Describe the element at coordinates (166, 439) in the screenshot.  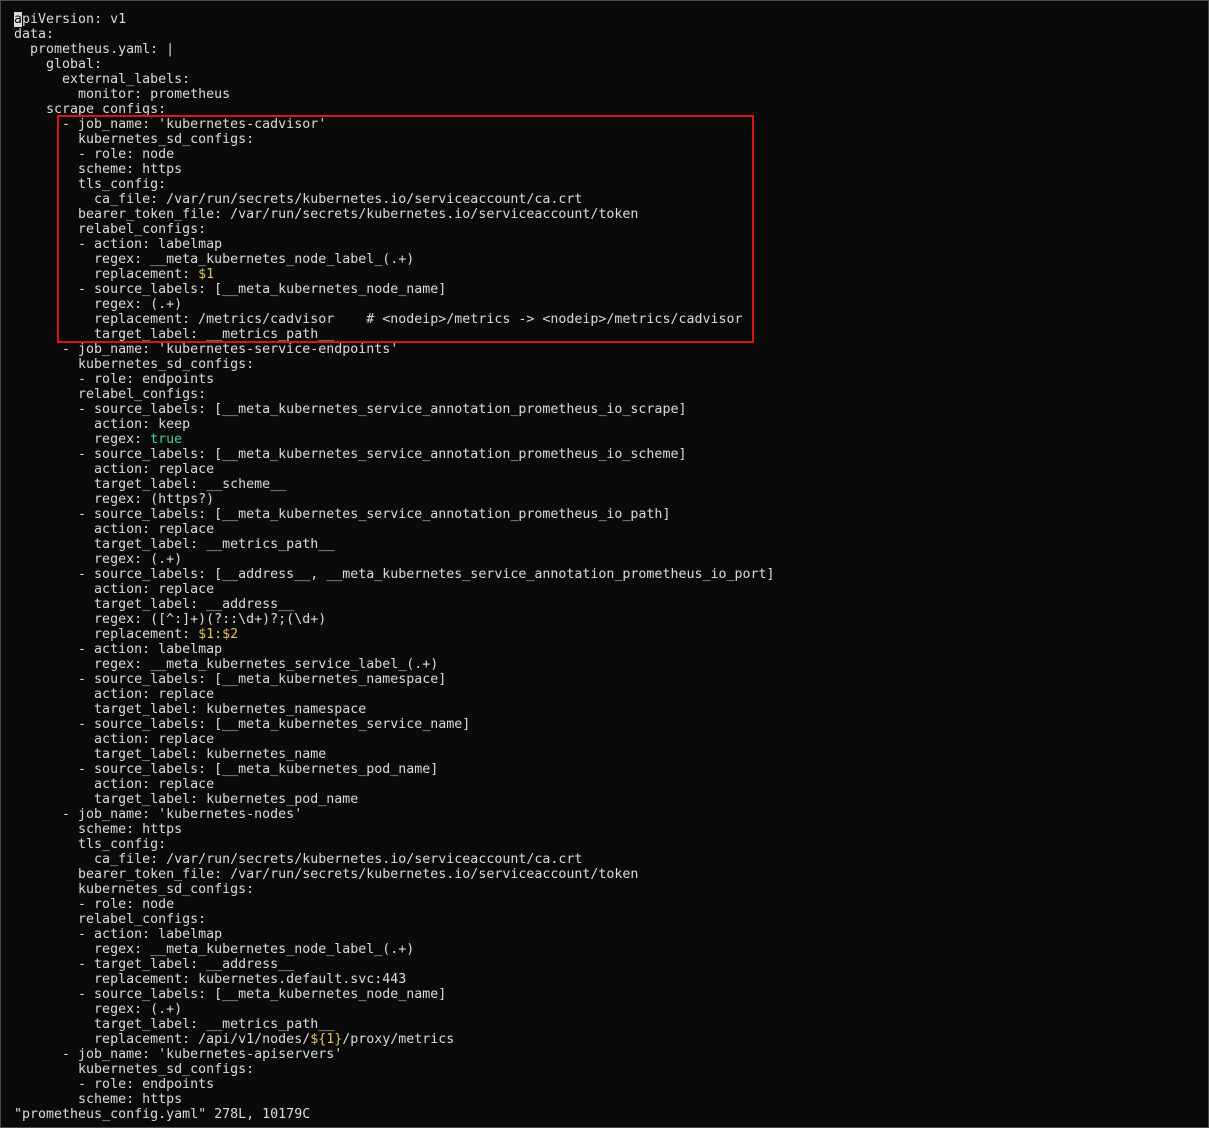
I see `boolean-token: true` at that location.